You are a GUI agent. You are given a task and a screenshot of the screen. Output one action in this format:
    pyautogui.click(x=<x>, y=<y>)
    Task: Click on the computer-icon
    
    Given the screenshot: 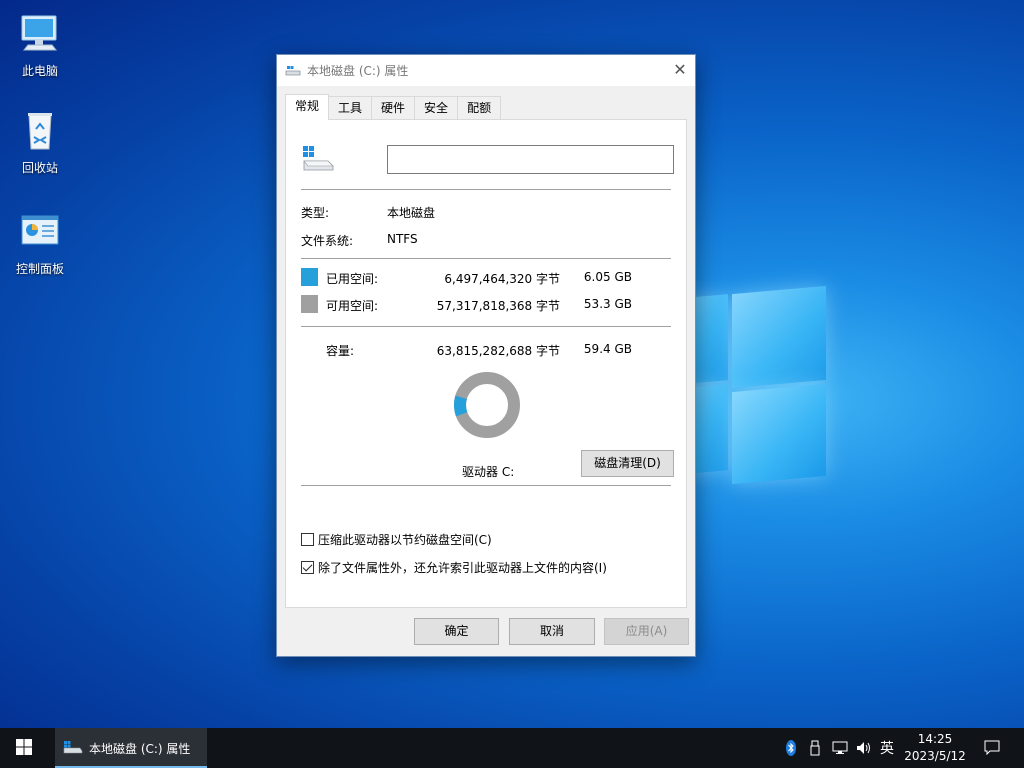 What is the action you would take?
    pyautogui.click(x=40, y=34)
    